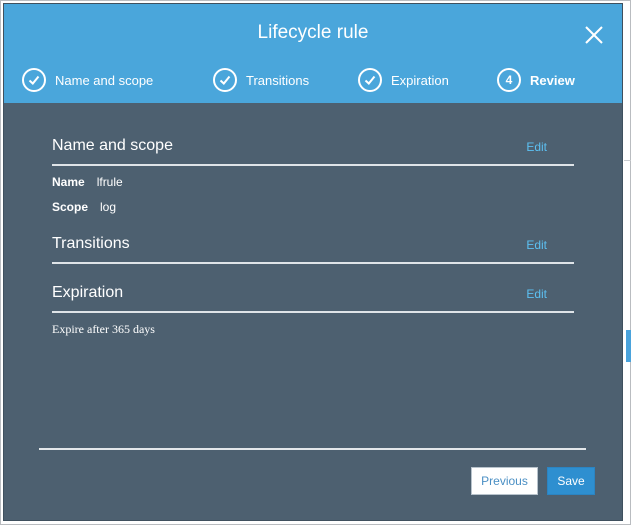 The height and width of the screenshot is (525, 631). Describe the element at coordinates (112, 145) in the screenshot. I see `section-title: Name and scope` at that location.